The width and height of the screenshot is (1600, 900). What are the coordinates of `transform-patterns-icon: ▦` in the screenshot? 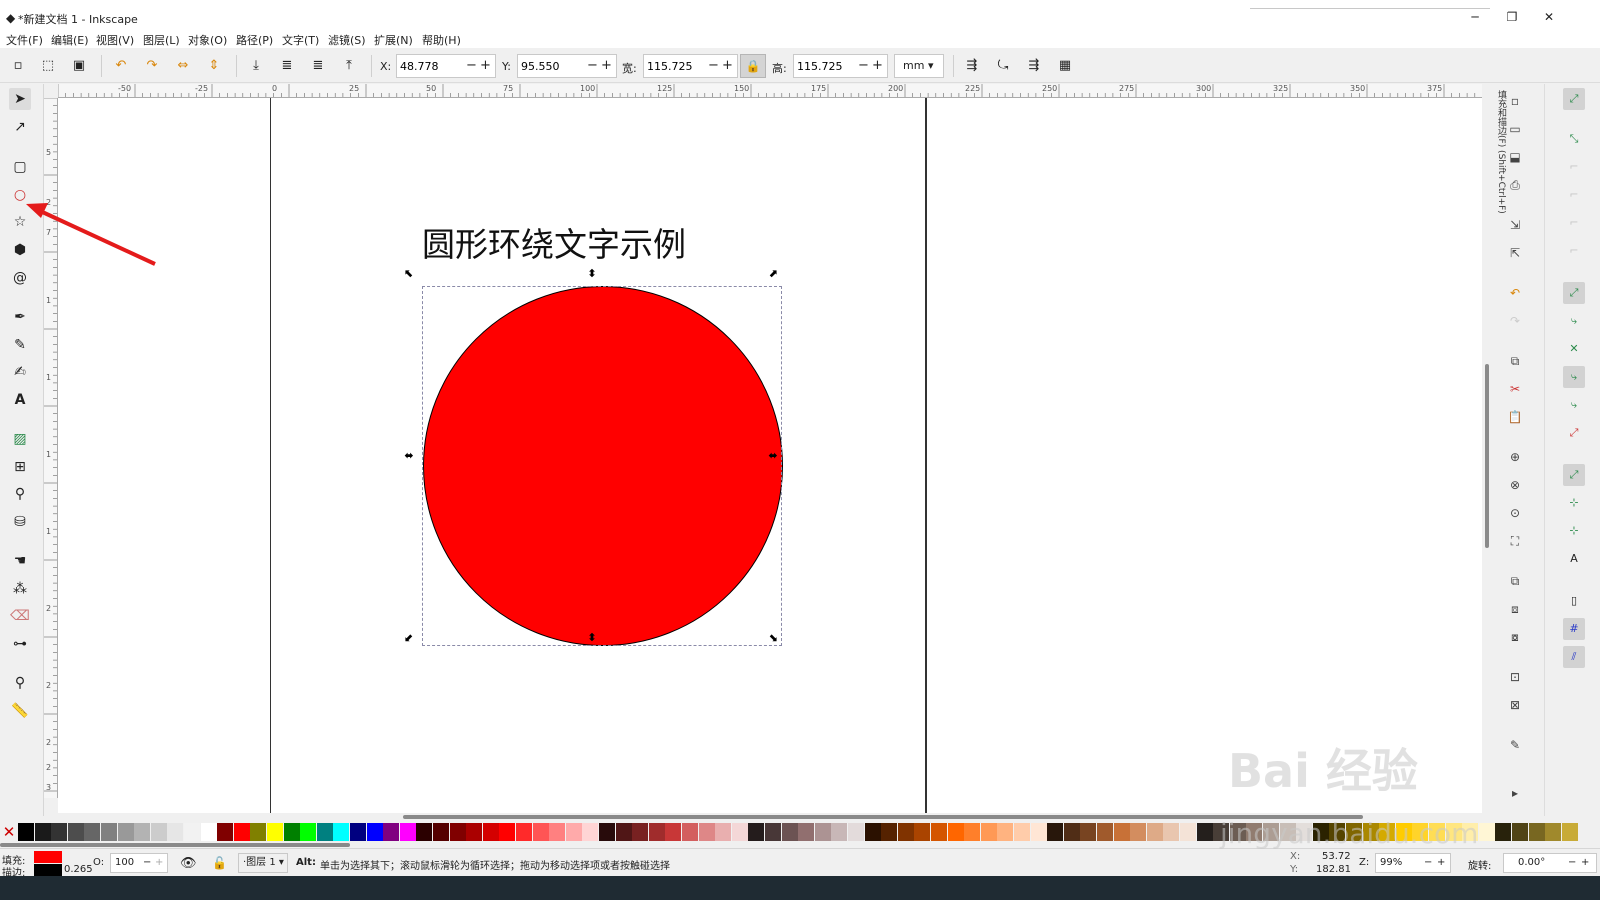 It's located at (1065, 66).